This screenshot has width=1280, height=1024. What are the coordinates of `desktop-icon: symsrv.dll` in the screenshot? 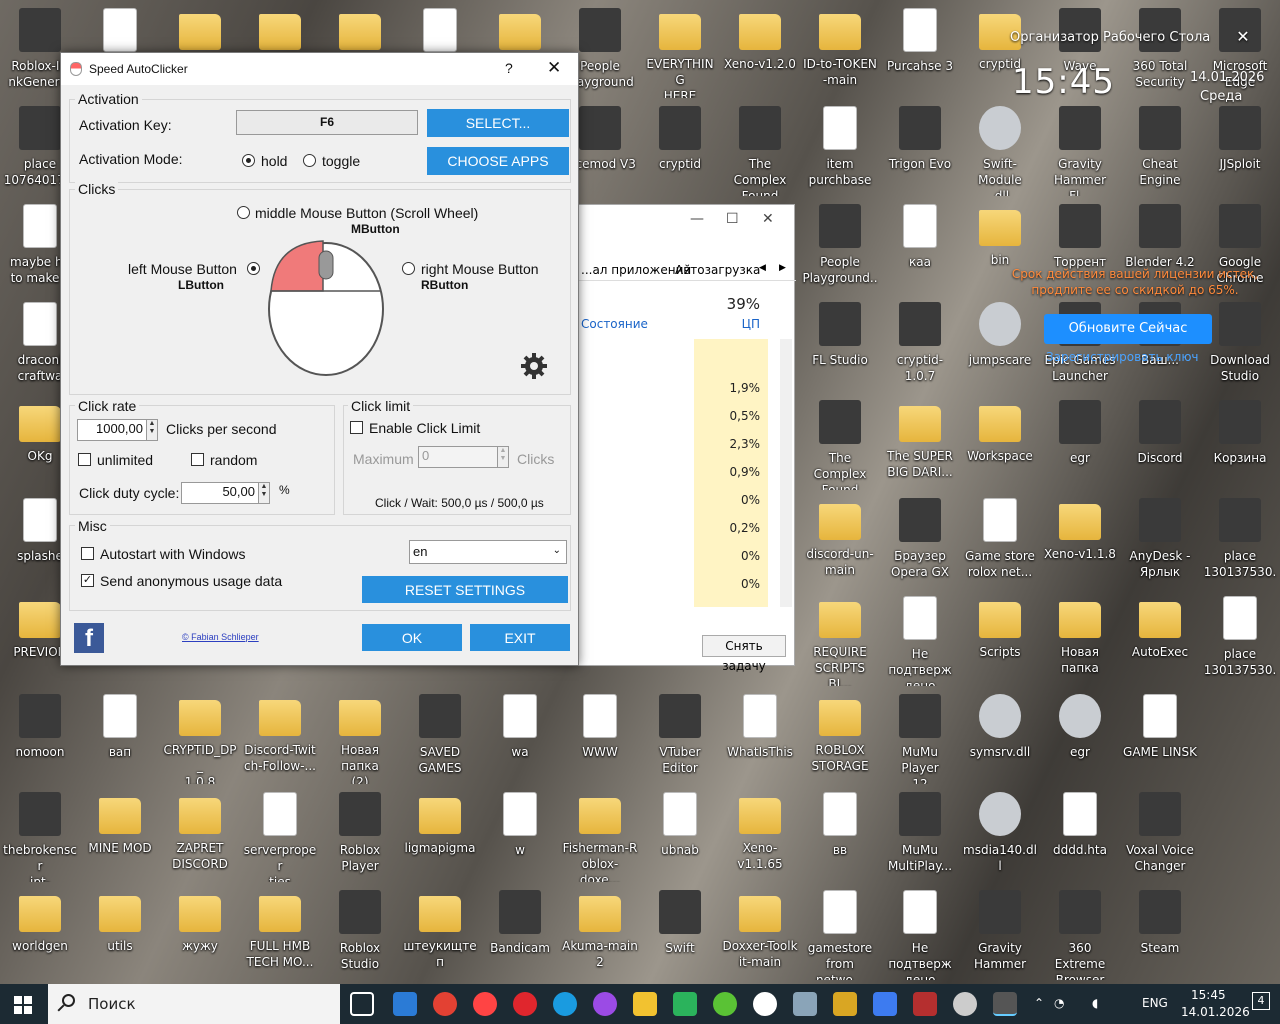 It's located at (1000, 735).